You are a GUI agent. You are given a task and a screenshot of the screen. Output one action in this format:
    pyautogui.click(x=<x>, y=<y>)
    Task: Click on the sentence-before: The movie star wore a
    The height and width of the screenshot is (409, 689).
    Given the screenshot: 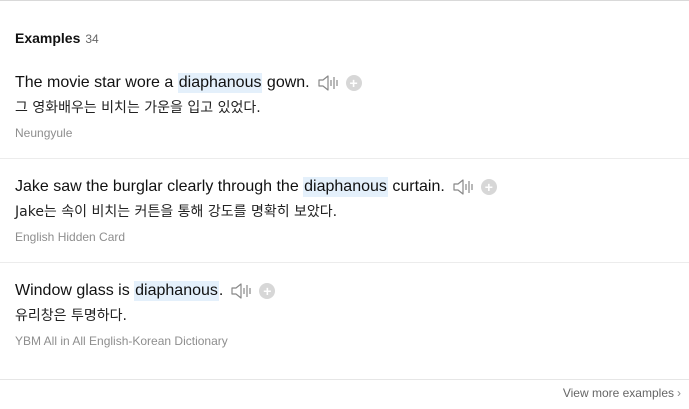 What is the action you would take?
    pyautogui.click(x=96, y=82)
    